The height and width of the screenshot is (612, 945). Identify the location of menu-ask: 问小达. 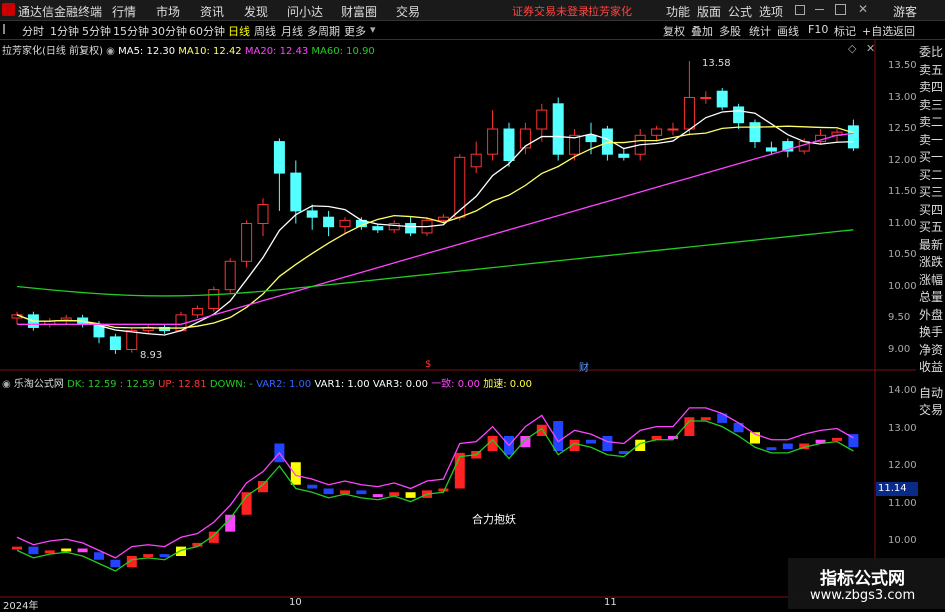
(305, 11).